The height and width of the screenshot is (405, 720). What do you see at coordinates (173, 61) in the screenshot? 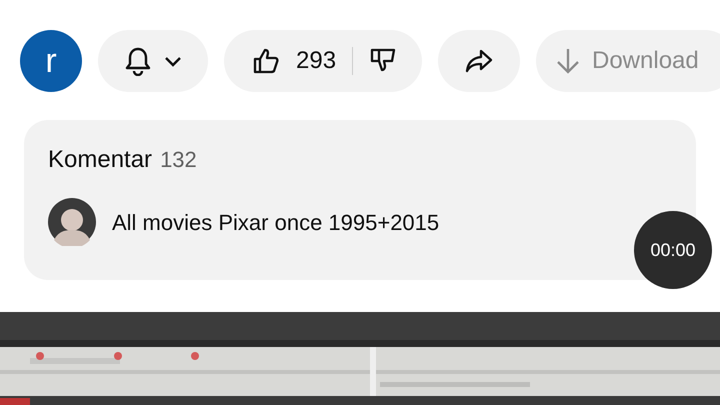
I see `chevron-down-icon` at bounding box center [173, 61].